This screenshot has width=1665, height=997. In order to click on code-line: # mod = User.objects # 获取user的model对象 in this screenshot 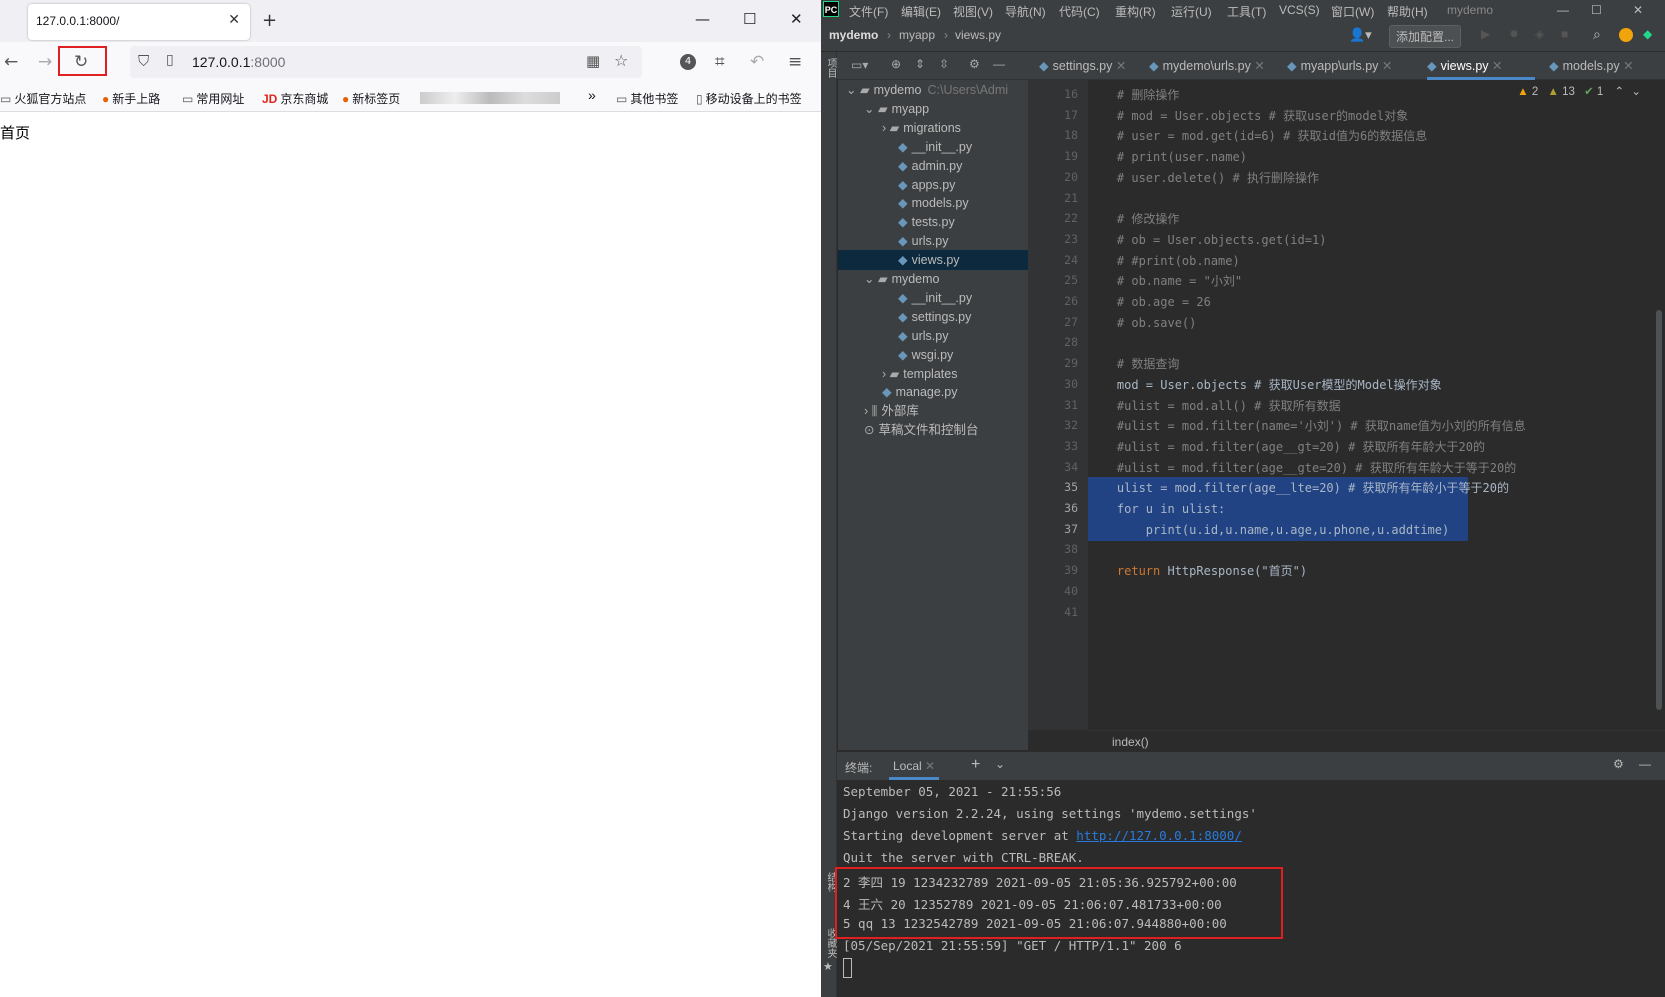, I will do `click(1368, 116)`.